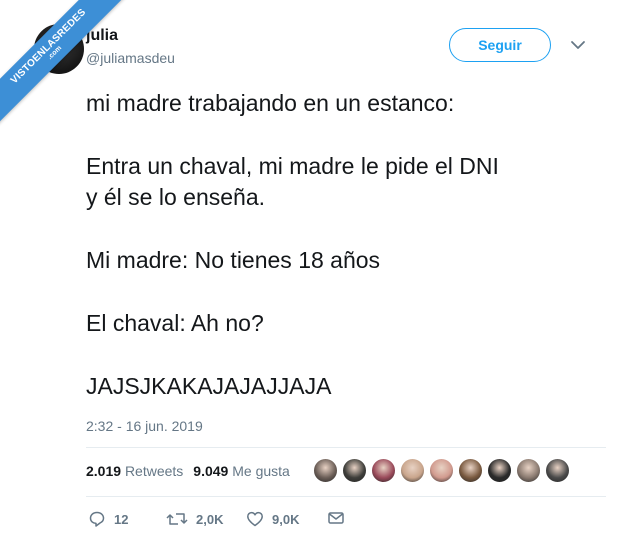 Image resolution: width=627 pixels, height=546 pixels. What do you see at coordinates (176, 197) in the screenshot?
I see `tweet-line: y él se lo enseña.` at bounding box center [176, 197].